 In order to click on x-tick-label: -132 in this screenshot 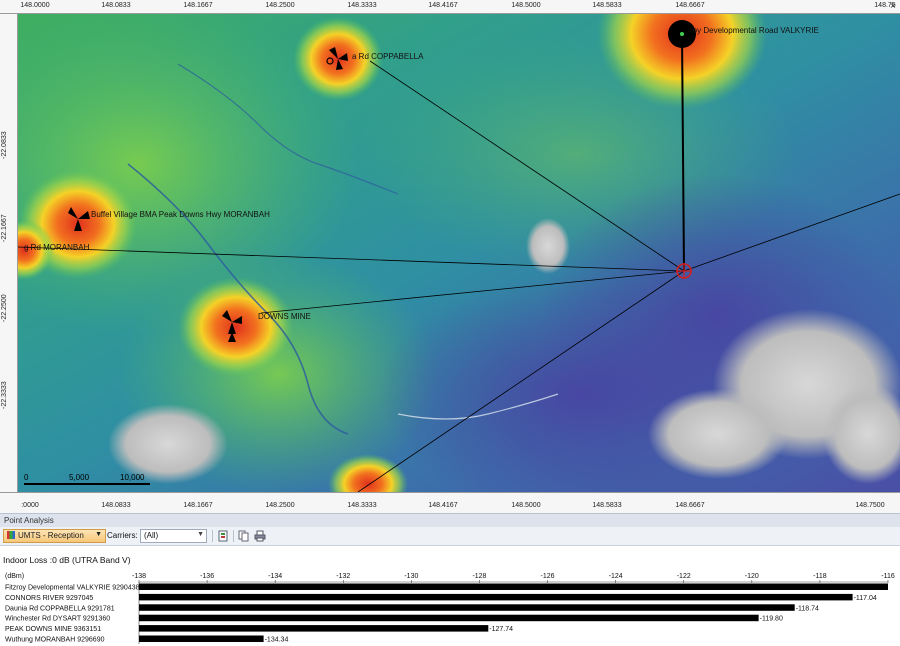, I will do `click(343, 576)`.